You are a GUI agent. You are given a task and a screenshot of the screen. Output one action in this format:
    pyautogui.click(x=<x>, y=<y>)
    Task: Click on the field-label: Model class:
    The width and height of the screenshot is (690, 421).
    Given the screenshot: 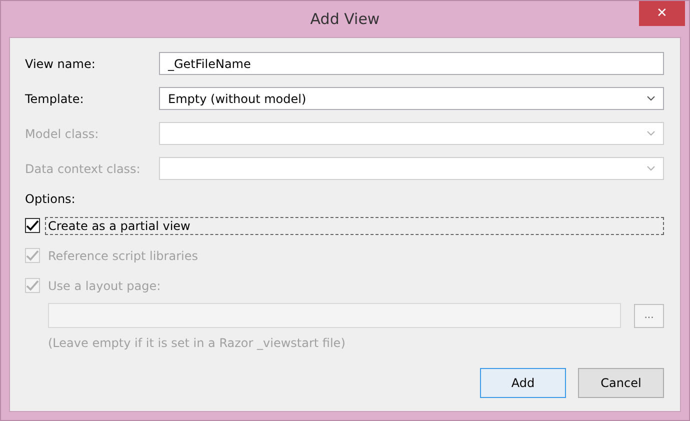 What is the action you would take?
    pyautogui.click(x=62, y=133)
    